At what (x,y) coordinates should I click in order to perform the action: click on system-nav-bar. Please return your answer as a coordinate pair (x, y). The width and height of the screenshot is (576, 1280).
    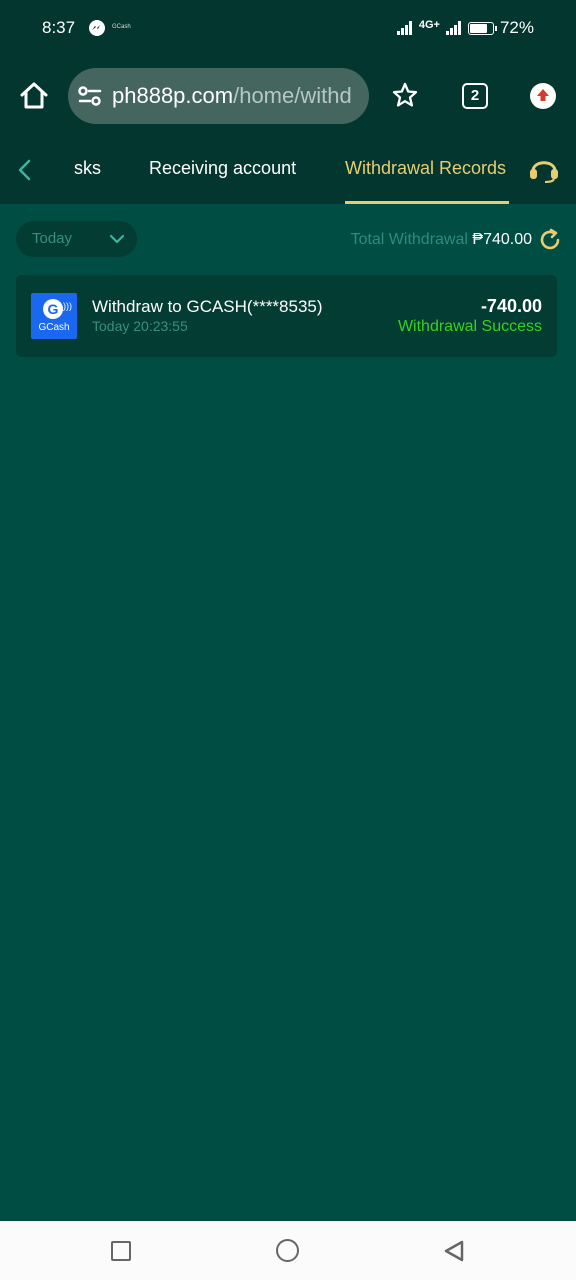
    Looking at the image, I should click on (288, 1250).